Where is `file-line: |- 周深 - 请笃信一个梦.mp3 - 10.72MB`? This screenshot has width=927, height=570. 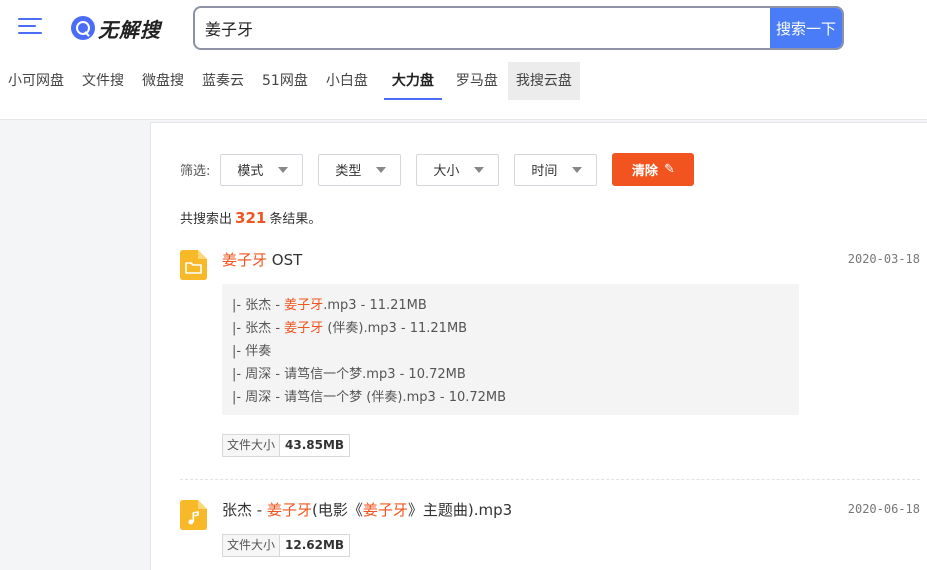 file-line: |- 周深 - 请笃信一个梦.mp3 - 10.72MB is located at coordinates (510, 374).